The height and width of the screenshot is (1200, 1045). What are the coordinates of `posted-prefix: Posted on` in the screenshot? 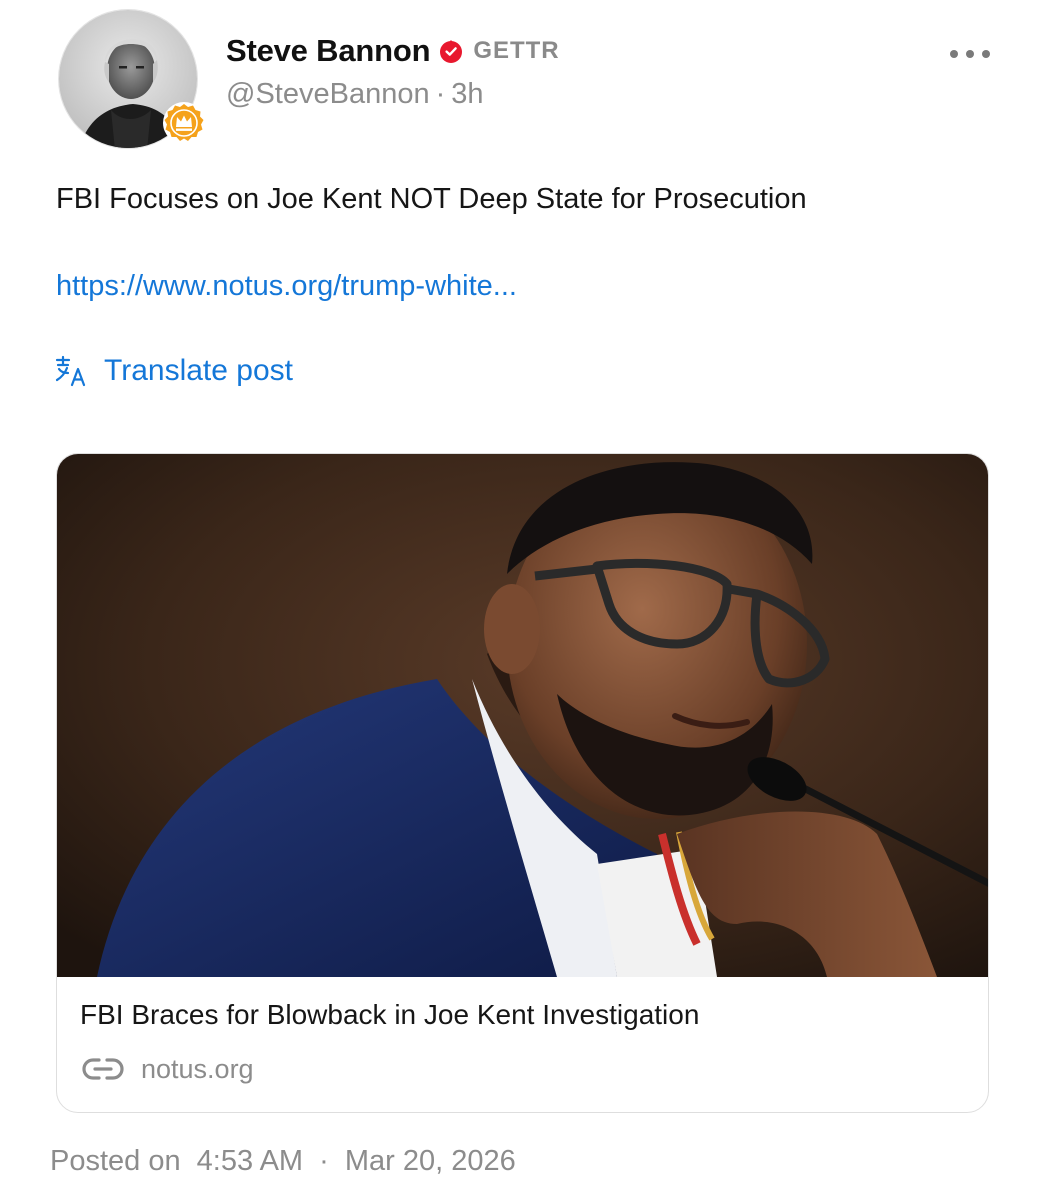 It's located at (115, 1161).